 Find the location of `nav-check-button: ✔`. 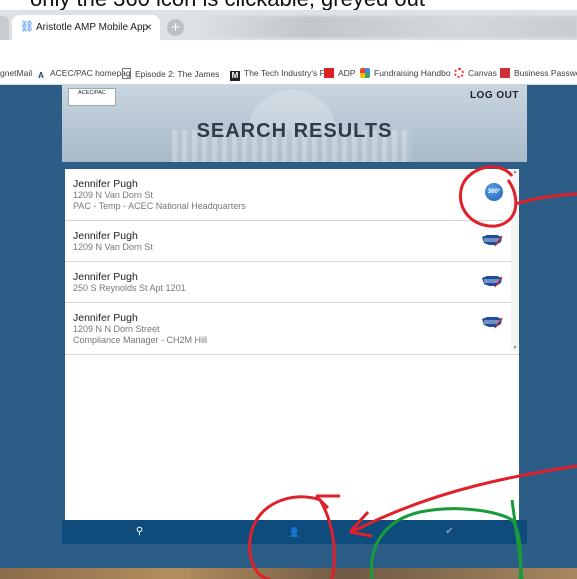

nav-check-button: ✔ is located at coordinates (449, 532).